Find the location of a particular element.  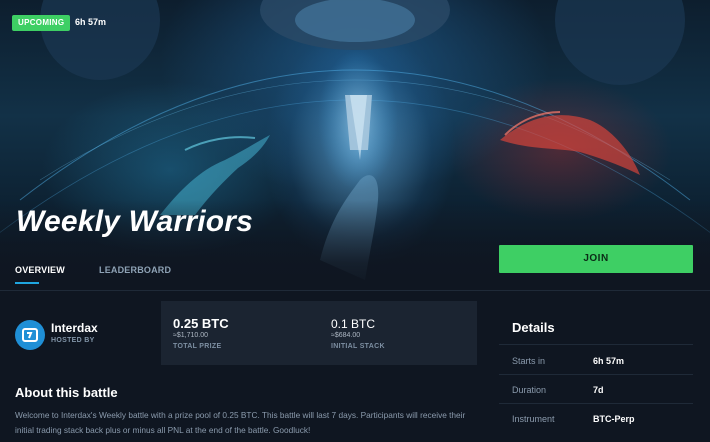

tab-leaderboard-label: LEADERBOARD is located at coordinates (135, 270).